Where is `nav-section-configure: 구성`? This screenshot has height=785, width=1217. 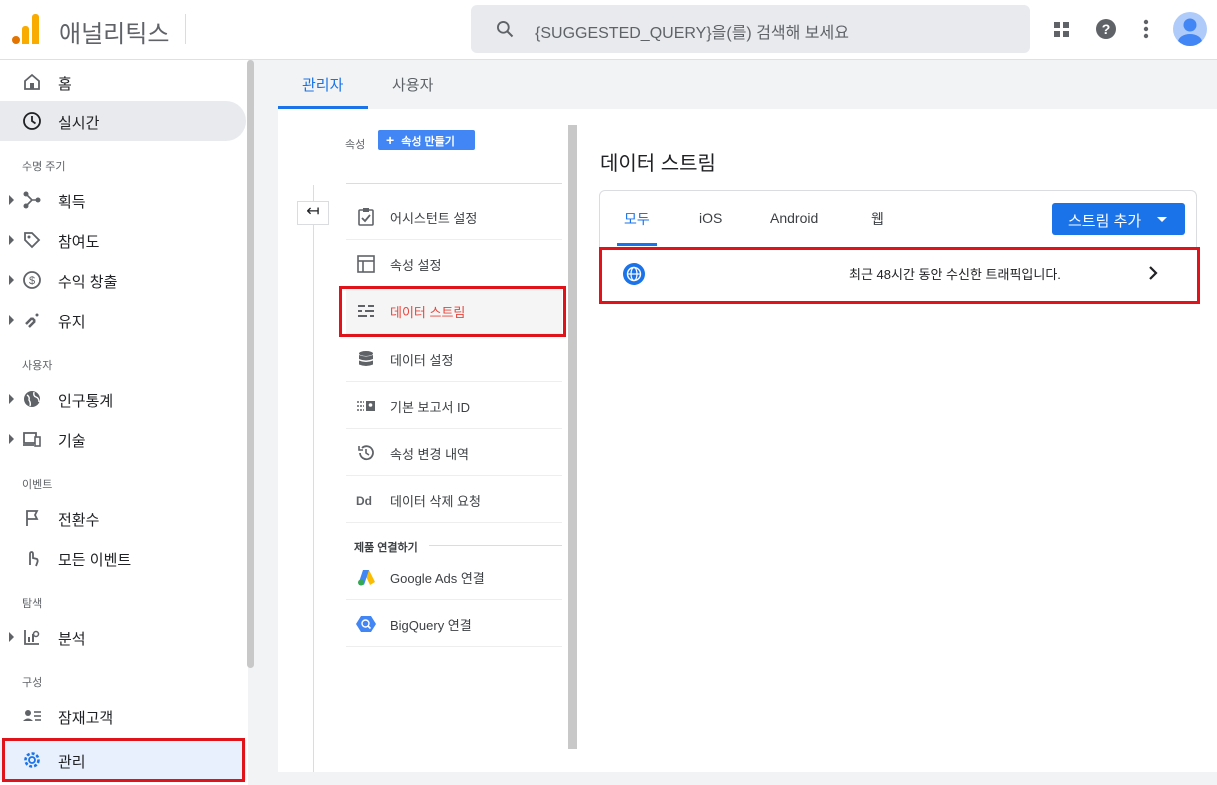
nav-section-configure: 구성 is located at coordinates (32, 683).